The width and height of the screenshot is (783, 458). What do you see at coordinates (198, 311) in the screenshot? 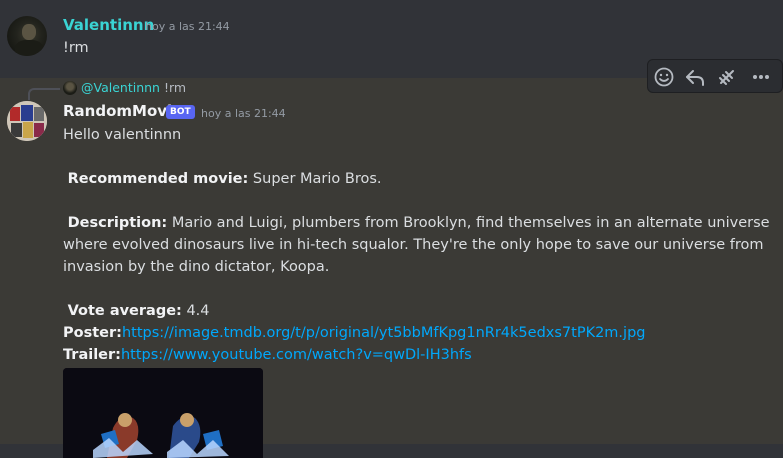
I see `vote-value: 4.4` at bounding box center [198, 311].